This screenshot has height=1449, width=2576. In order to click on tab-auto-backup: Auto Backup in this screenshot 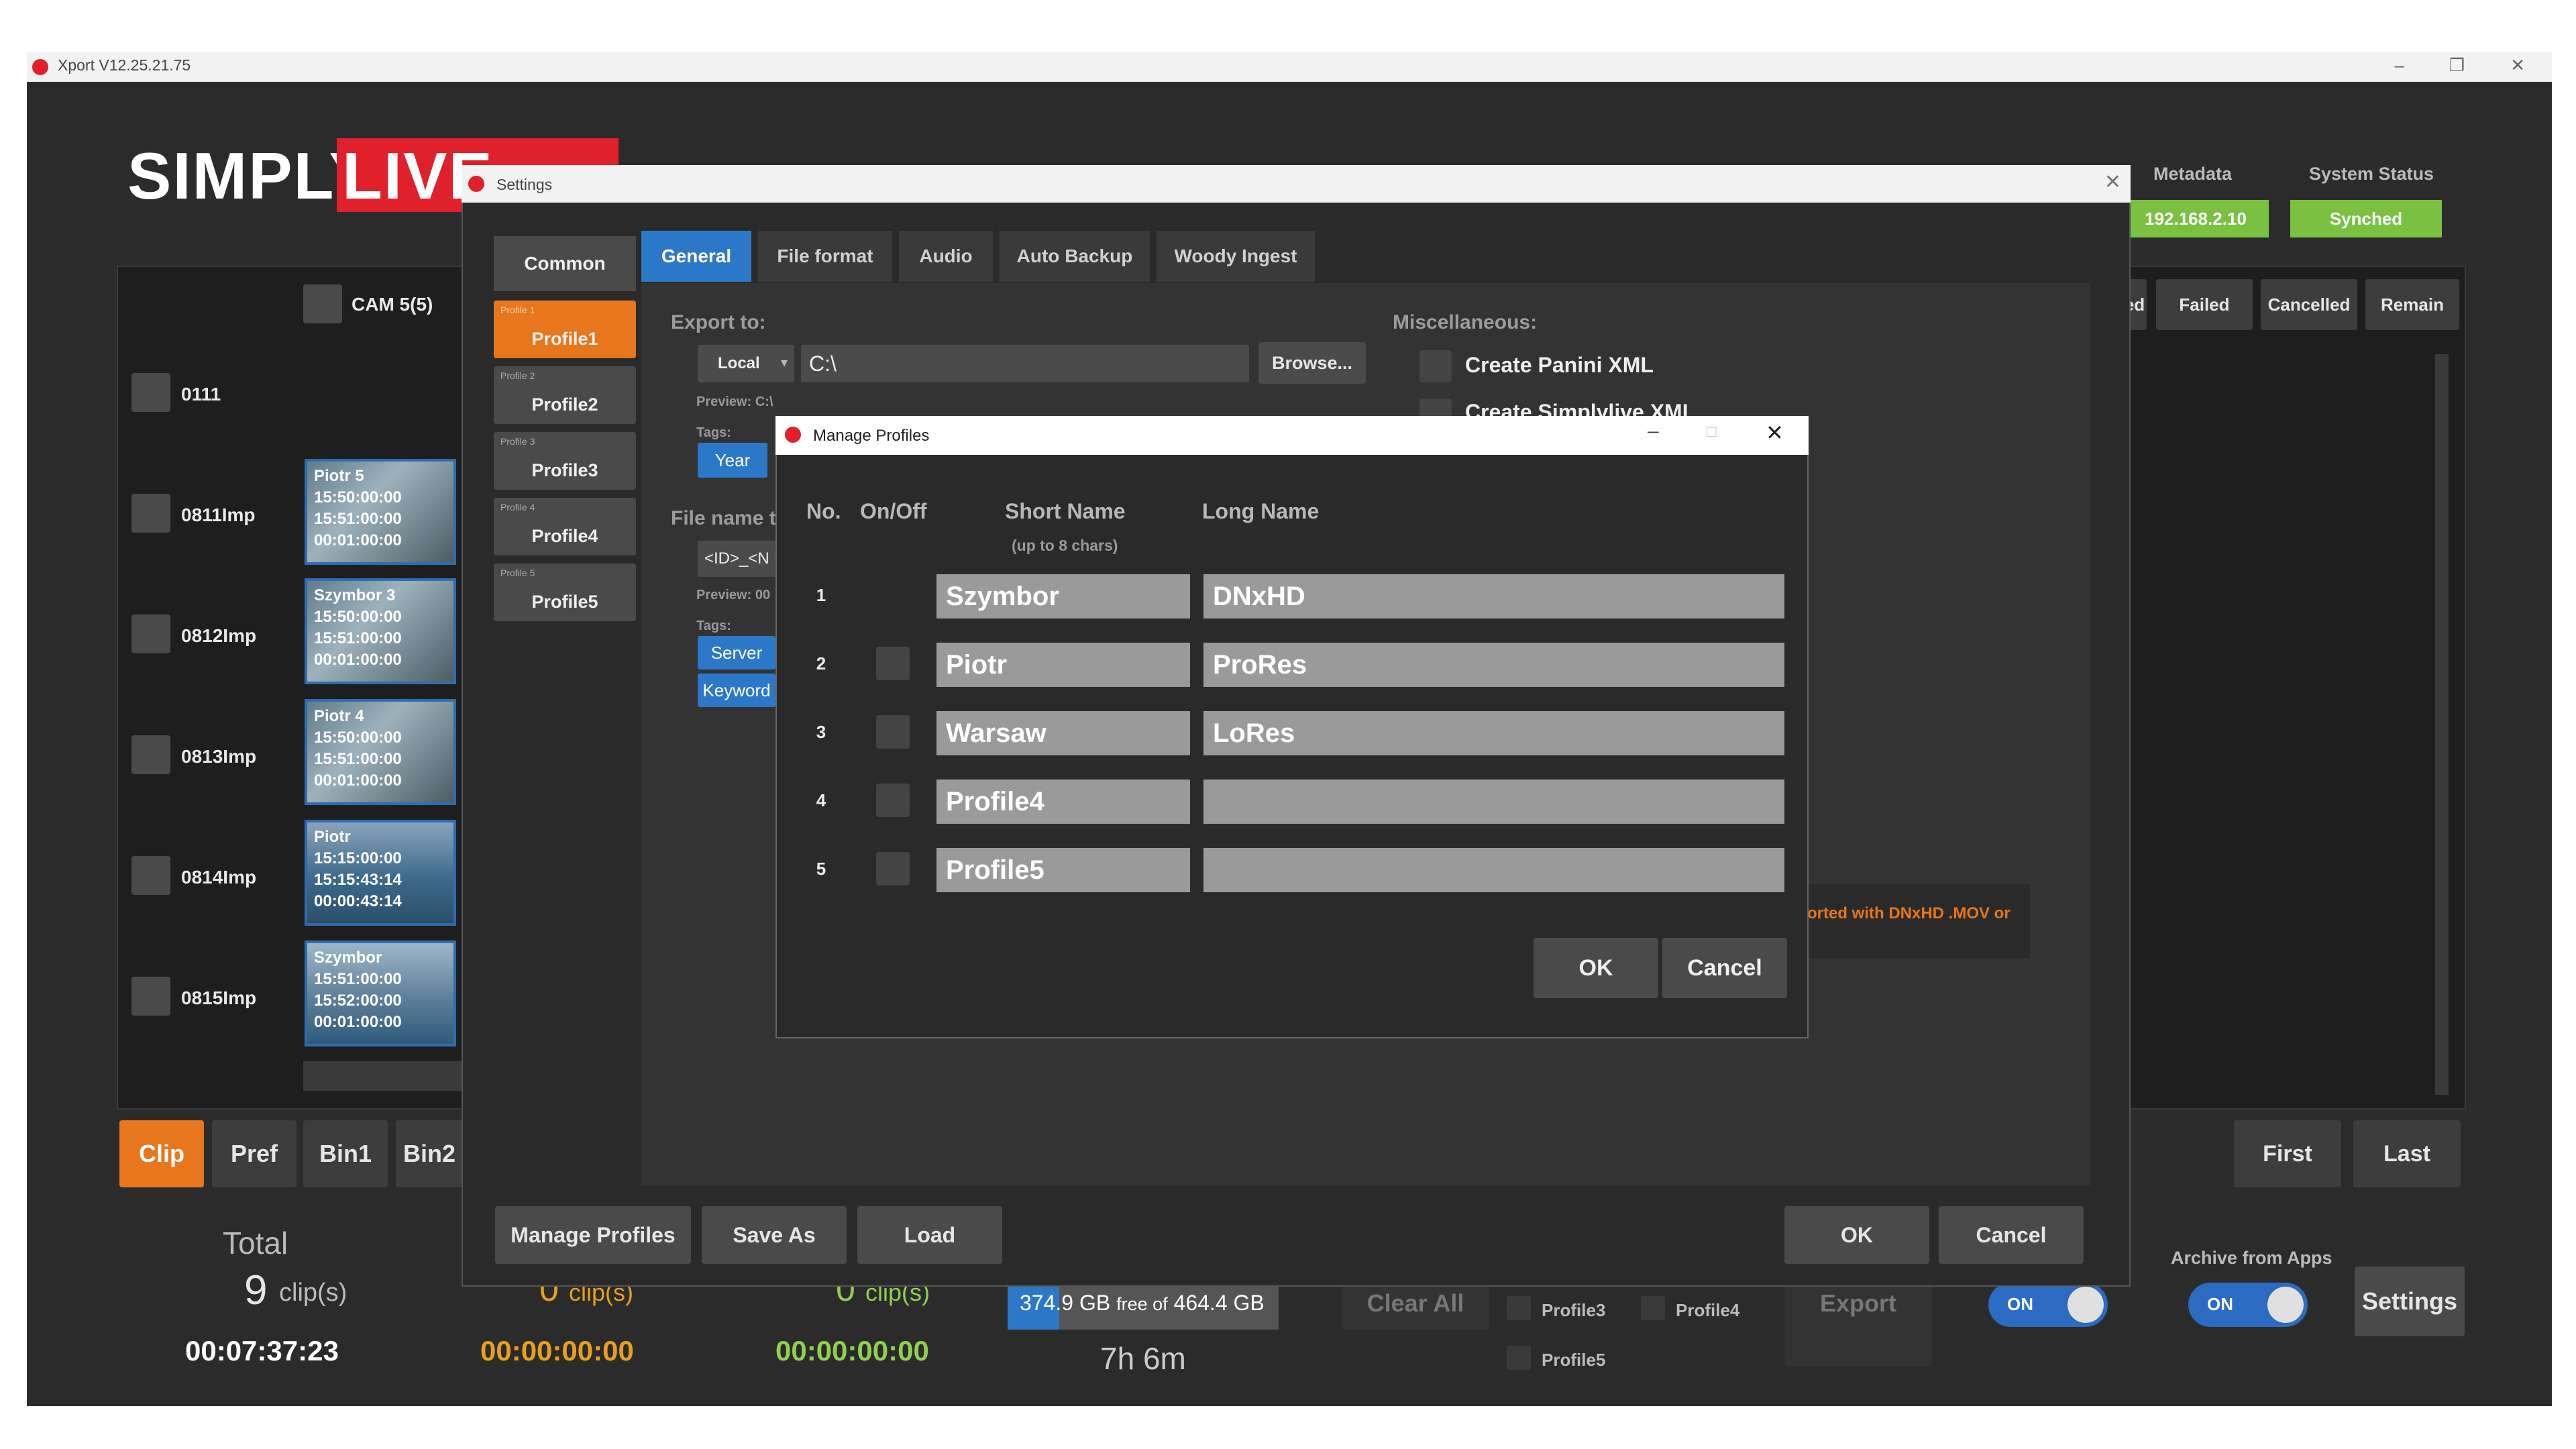, I will do `click(1075, 256)`.